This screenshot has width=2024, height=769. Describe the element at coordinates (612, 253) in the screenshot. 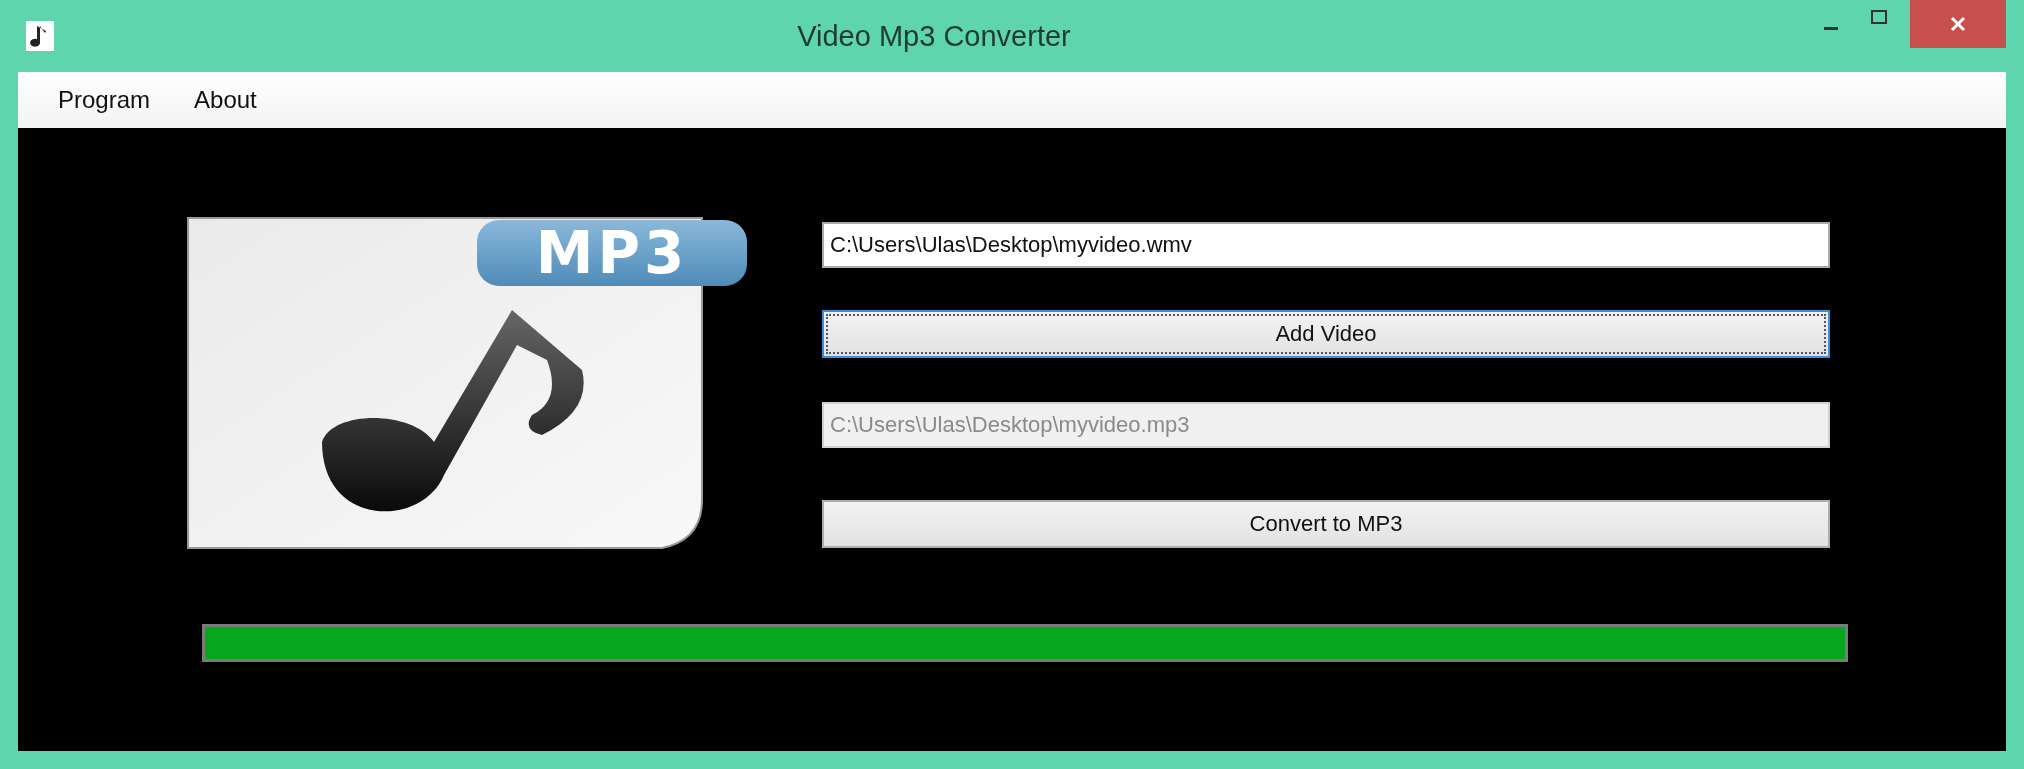

I see `format-badge: MP3` at that location.